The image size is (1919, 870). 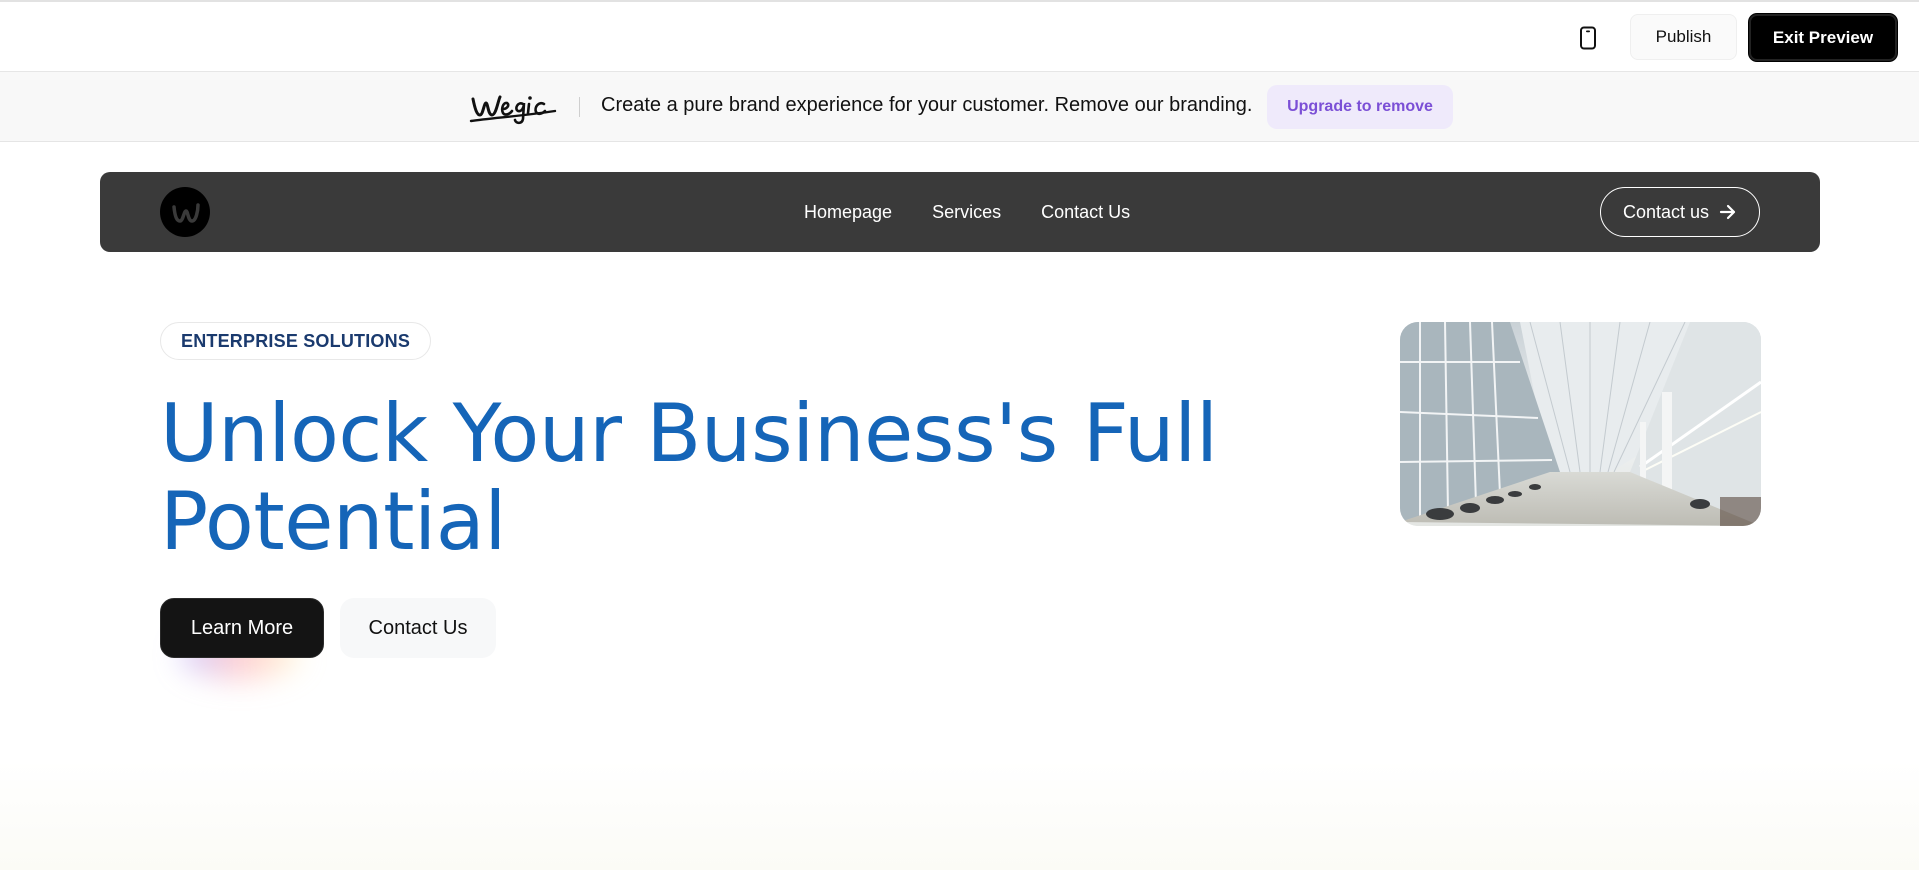 I want to click on mobile-device-icon, so click(x=1588, y=38).